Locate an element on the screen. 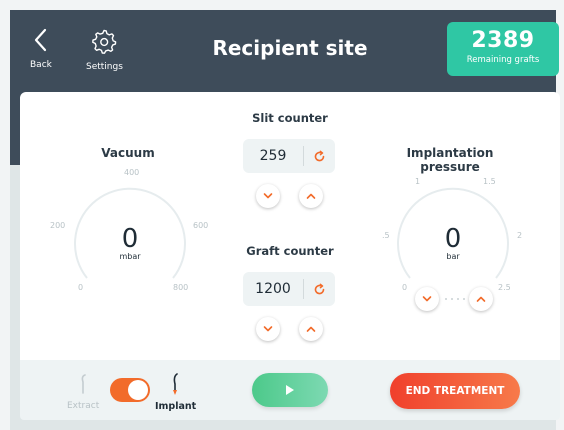 This screenshot has width=564, height=430. pressure-tick-0-5: .5 is located at coordinates (386, 235).